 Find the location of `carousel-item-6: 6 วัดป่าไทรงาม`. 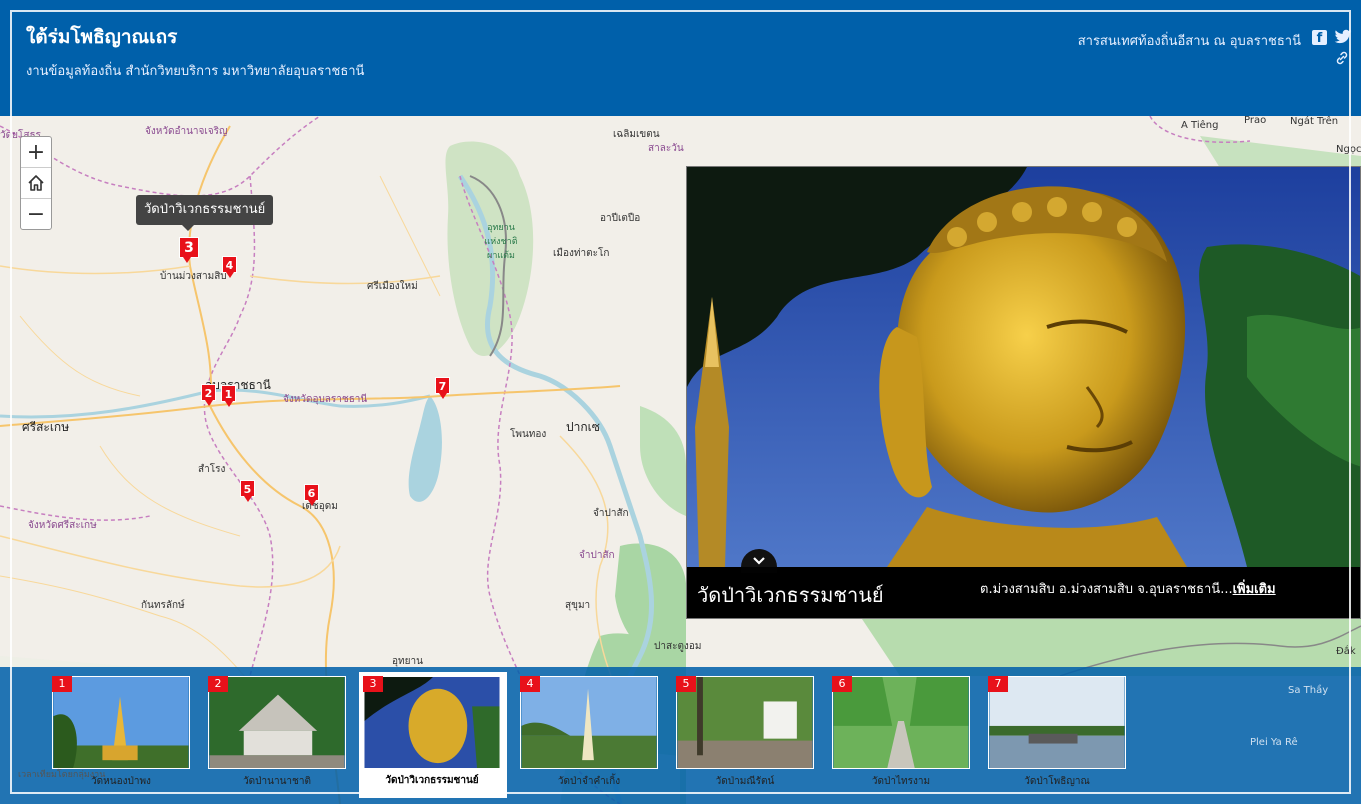

carousel-item-6: 6 วัดป่าไทรงาม is located at coordinates (902, 732).